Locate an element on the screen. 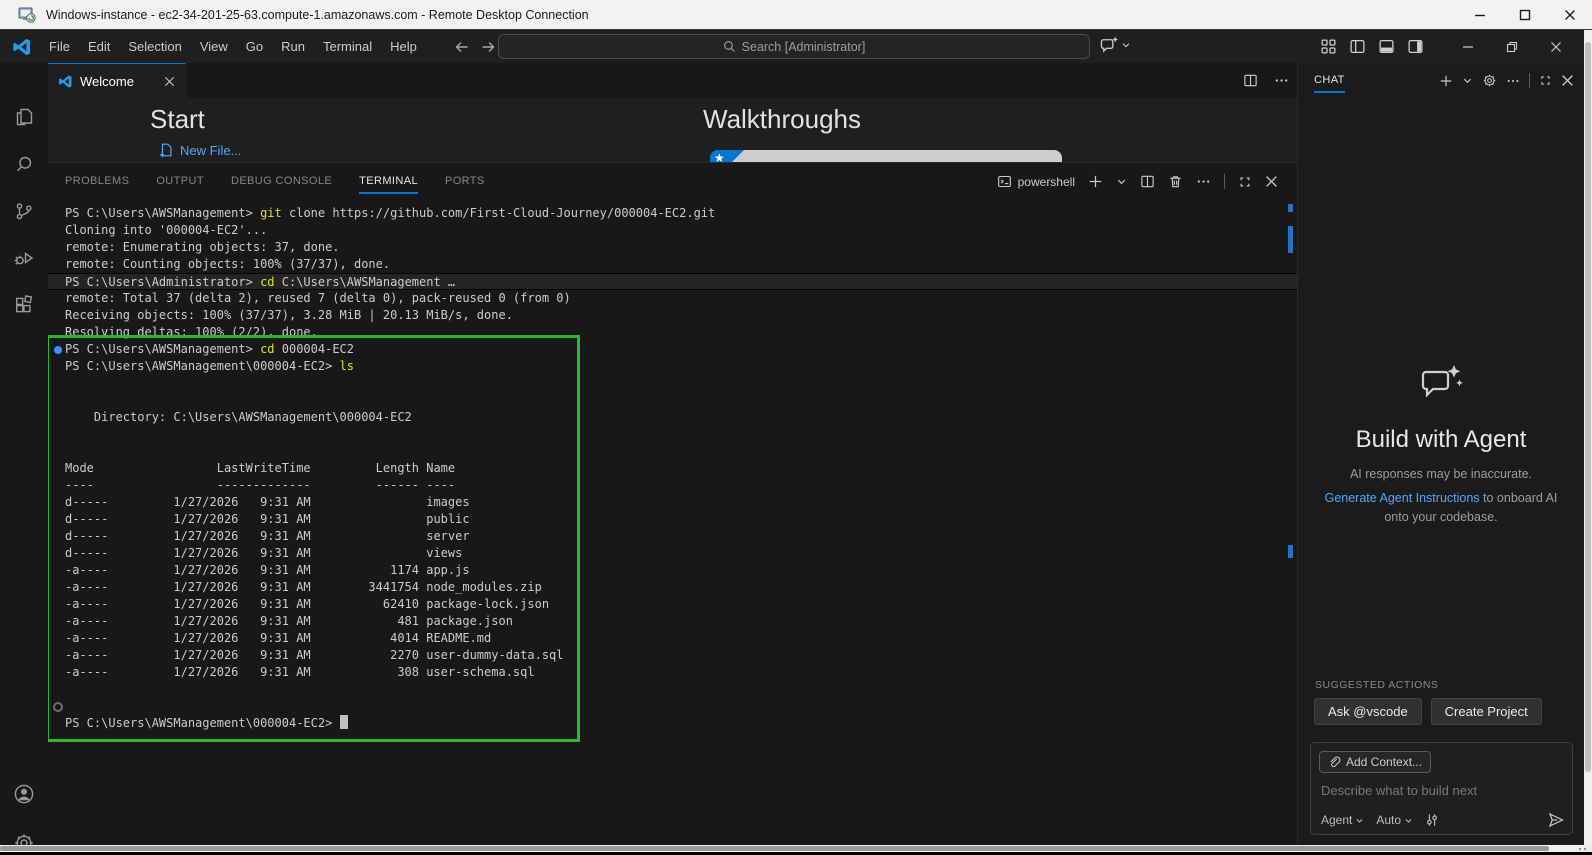 The image size is (1592, 855). panel-more-actions-icon is located at coordinates (1203, 181).